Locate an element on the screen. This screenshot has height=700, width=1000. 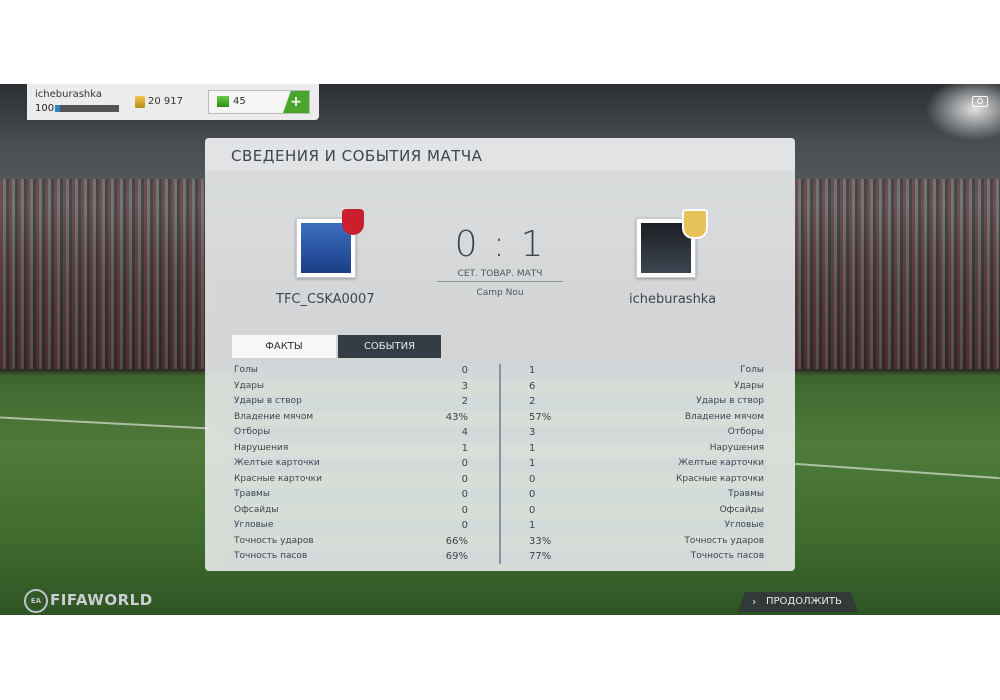
away-club-badge is located at coordinates (695, 224).